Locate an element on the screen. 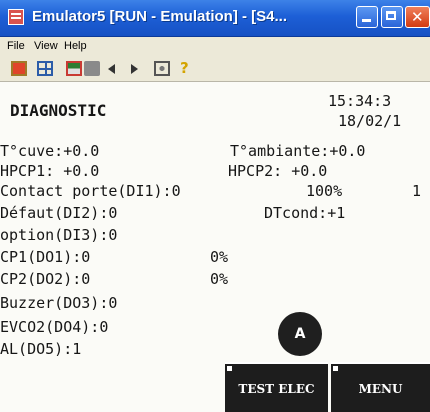  clock-time: 15:34:3 is located at coordinates (360, 101).